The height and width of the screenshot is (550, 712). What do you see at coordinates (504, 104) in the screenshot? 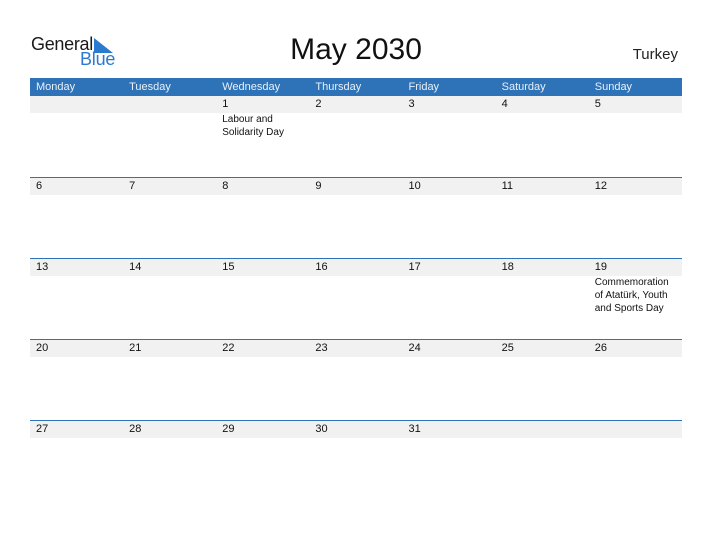
I see `day-number: 4` at bounding box center [504, 104].